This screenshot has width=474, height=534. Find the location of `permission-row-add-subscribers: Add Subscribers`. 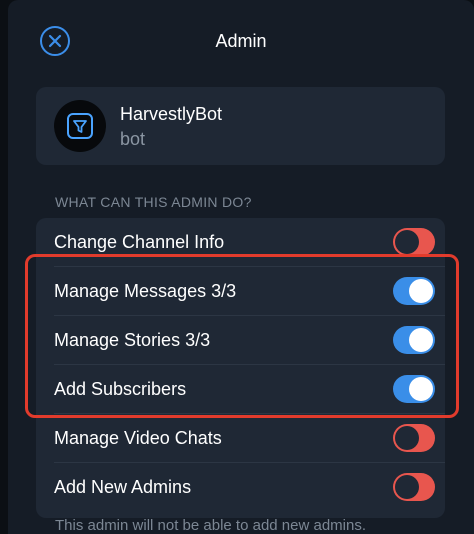

permission-row-add-subscribers: Add Subscribers is located at coordinates (240, 389).